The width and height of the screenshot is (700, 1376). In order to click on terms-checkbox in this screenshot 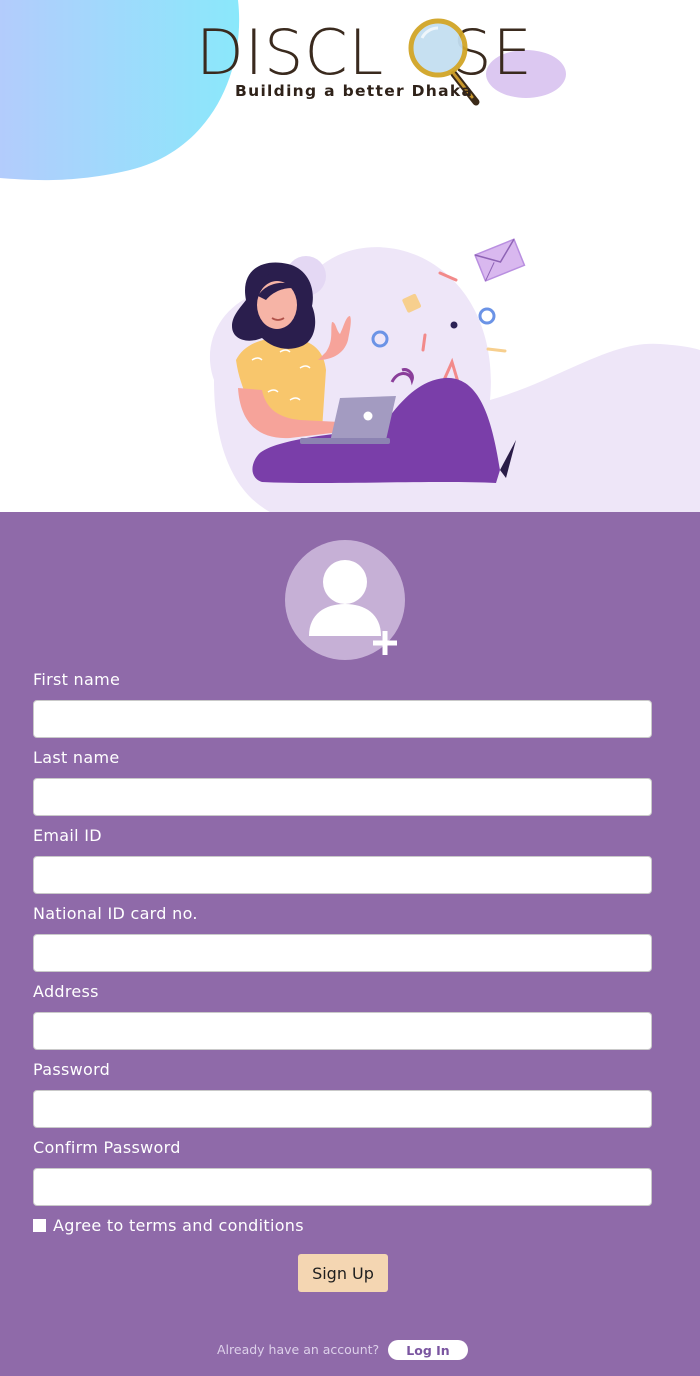, I will do `click(39, 1225)`.